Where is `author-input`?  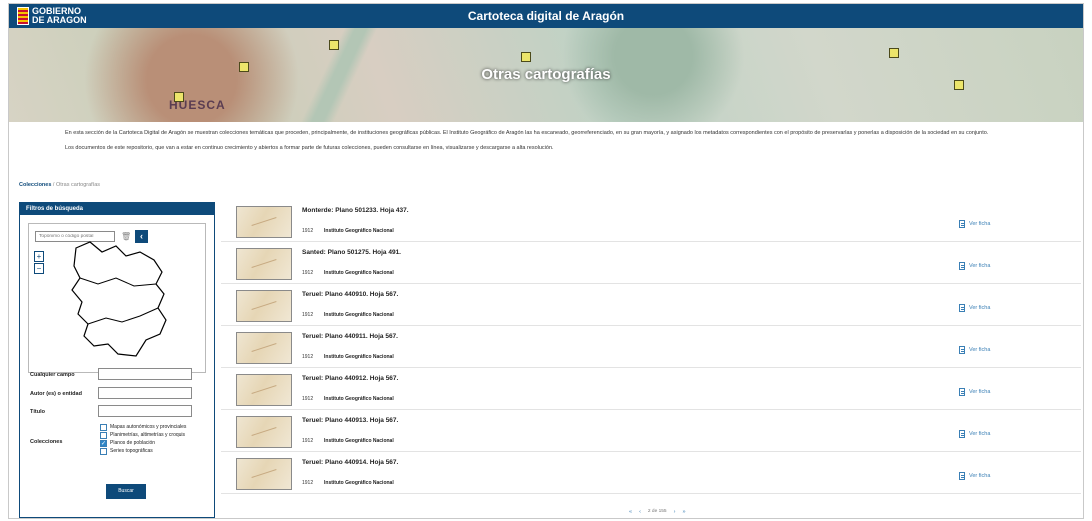 author-input is located at coordinates (145, 393).